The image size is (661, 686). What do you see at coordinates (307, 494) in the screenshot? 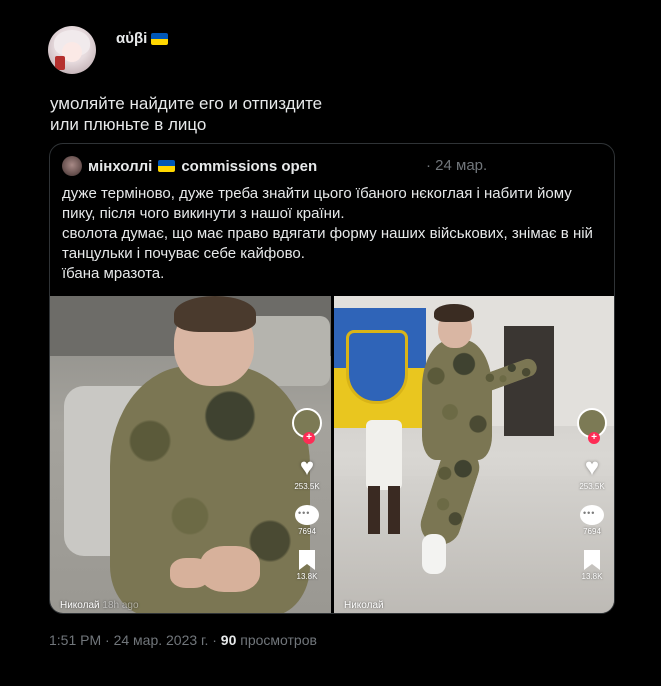
I see `video-1-actions: + ♥ 253.5K 7694 13.8K` at bounding box center [307, 494].